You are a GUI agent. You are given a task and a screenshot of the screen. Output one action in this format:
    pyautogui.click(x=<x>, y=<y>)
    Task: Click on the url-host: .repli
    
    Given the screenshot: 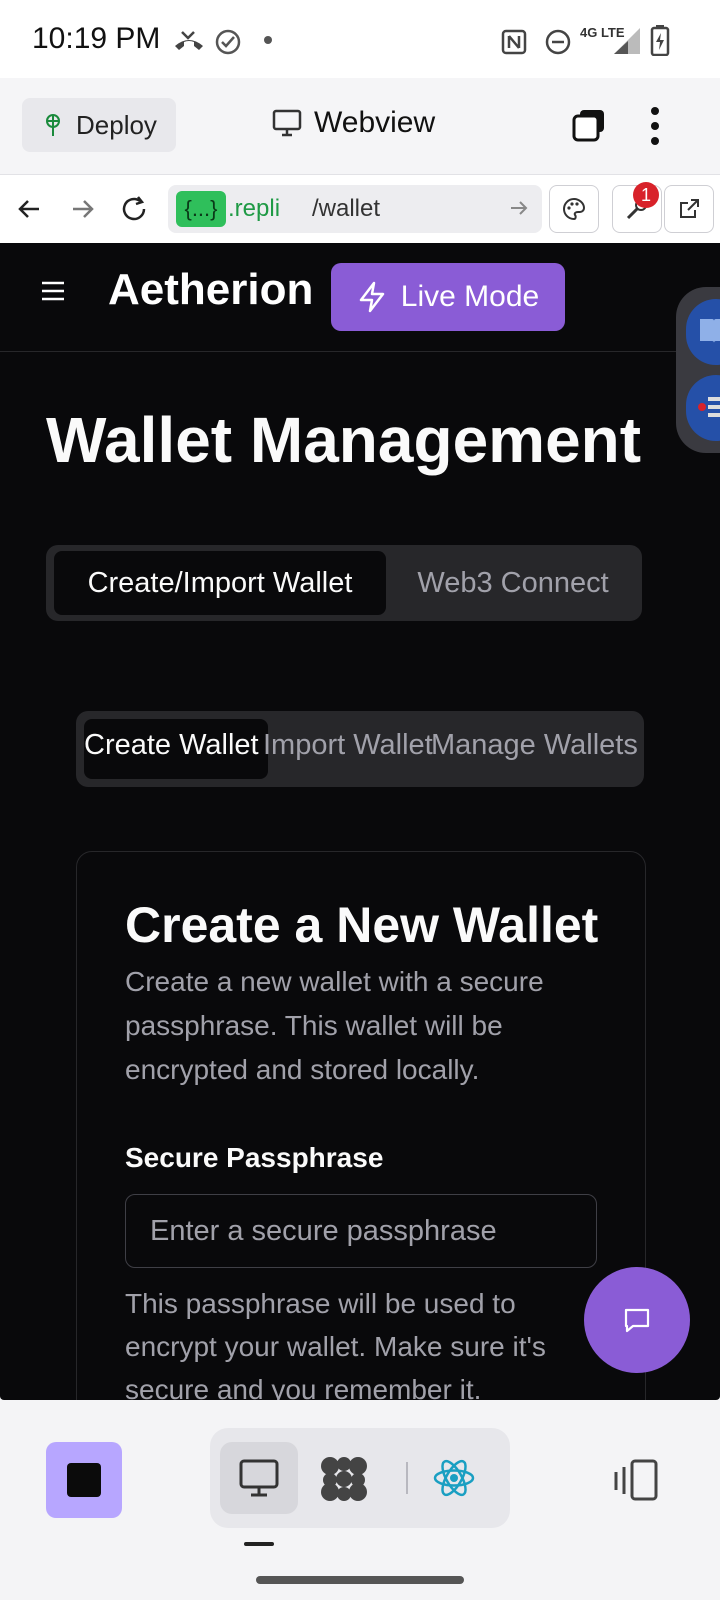 What is the action you would take?
    pyautogui.click(x=254, y=208)
    